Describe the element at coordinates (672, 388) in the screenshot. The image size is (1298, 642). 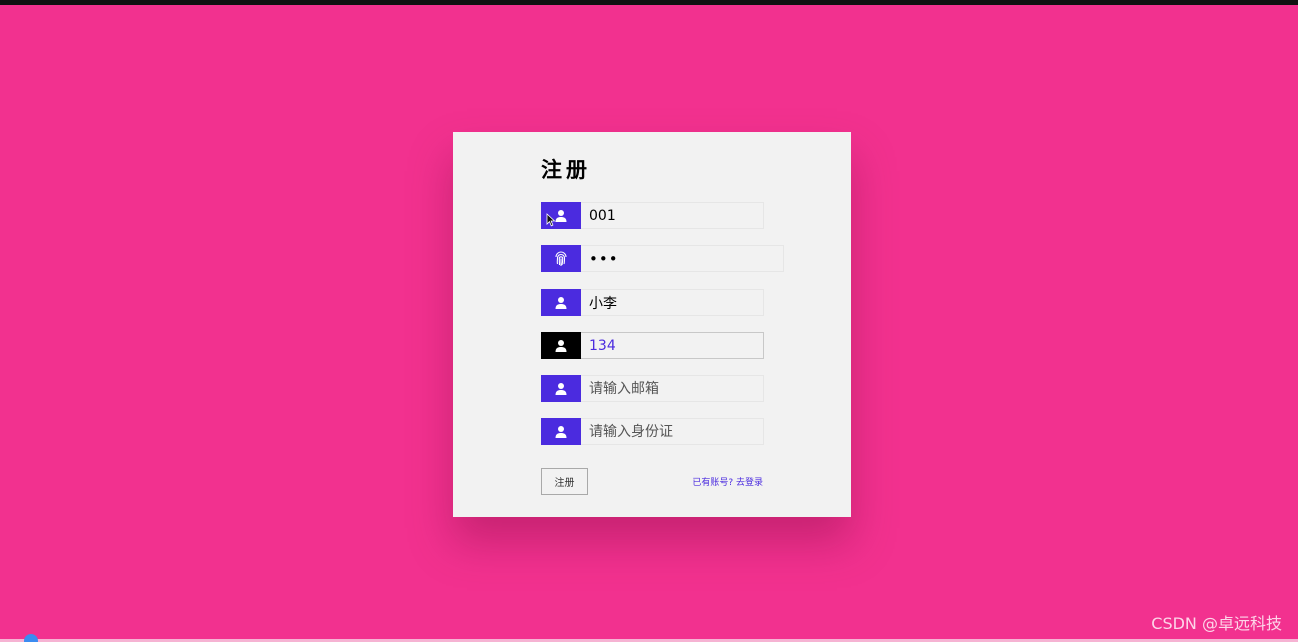
I see `email-input` at that location.